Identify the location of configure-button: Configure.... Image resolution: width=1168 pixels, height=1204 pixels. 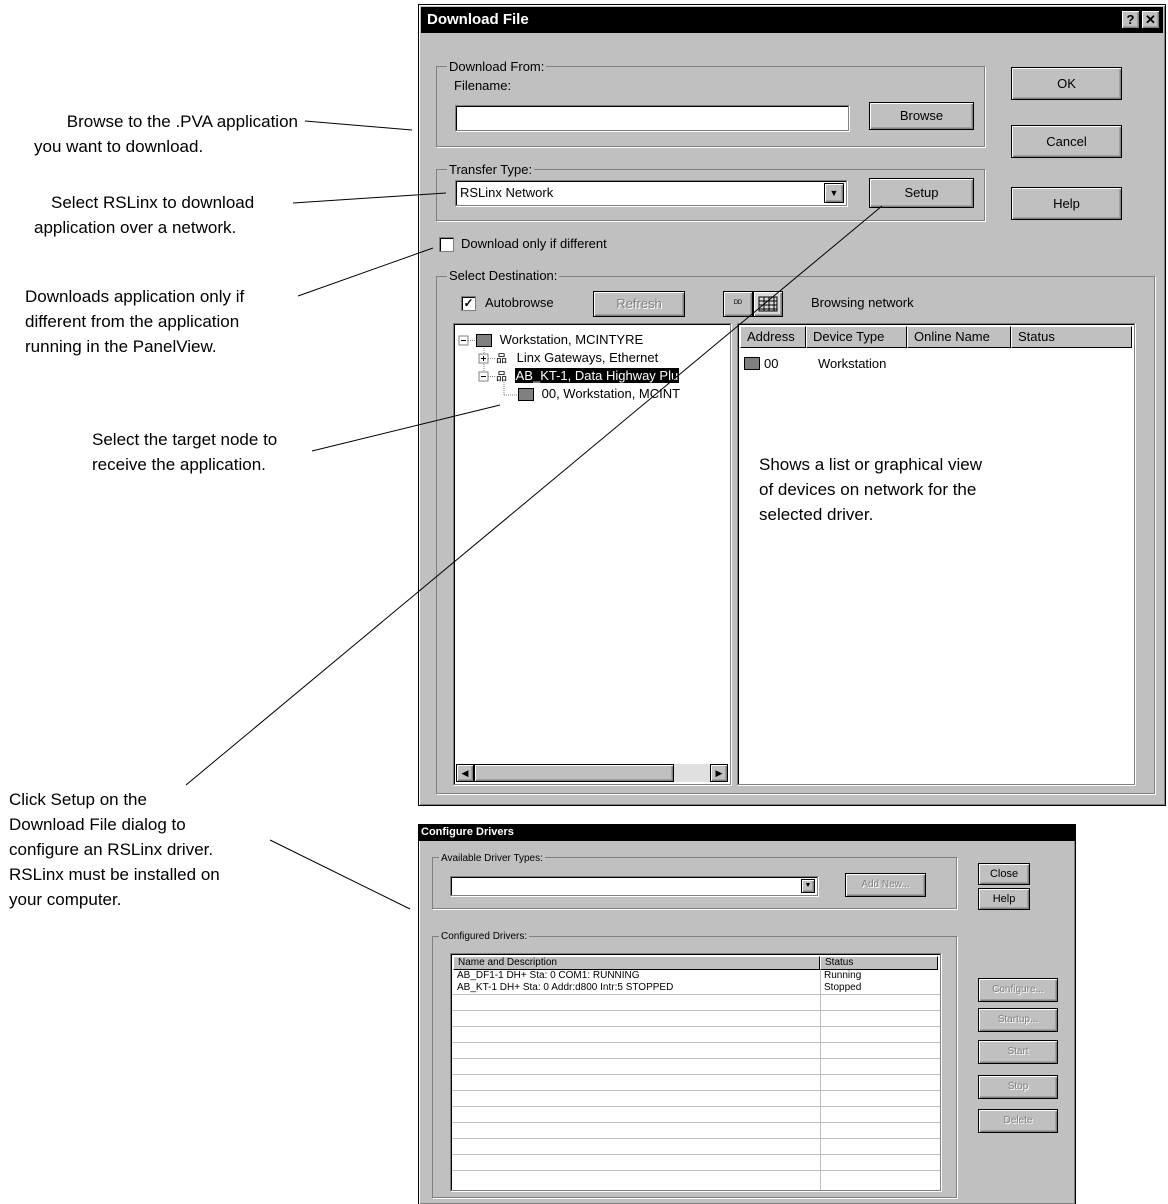
(1018, 990).